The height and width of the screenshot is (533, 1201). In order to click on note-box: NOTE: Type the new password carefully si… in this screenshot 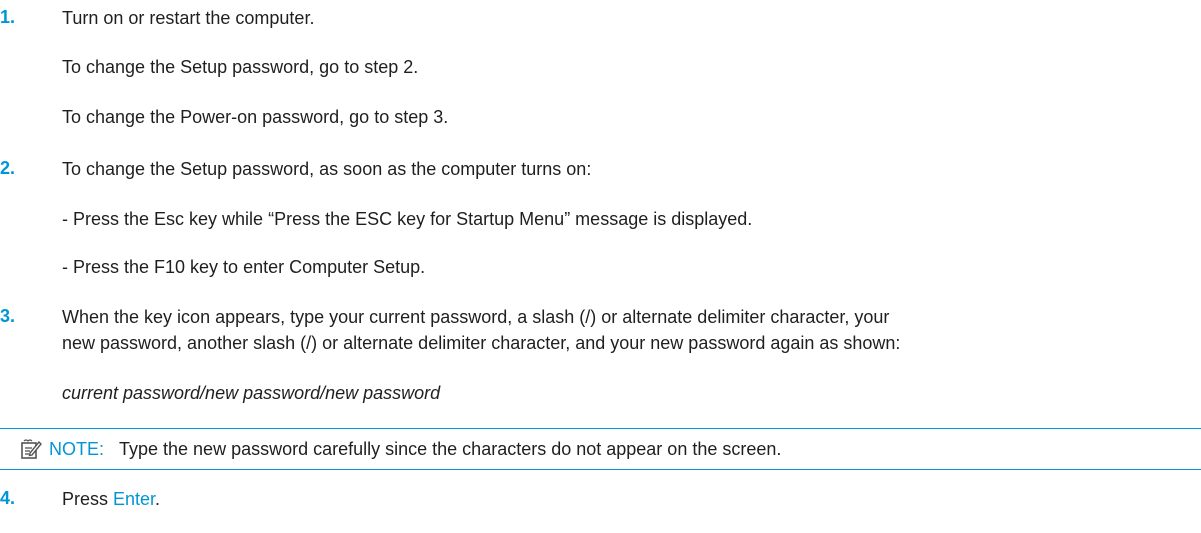, I will do `click(600, 449)`.